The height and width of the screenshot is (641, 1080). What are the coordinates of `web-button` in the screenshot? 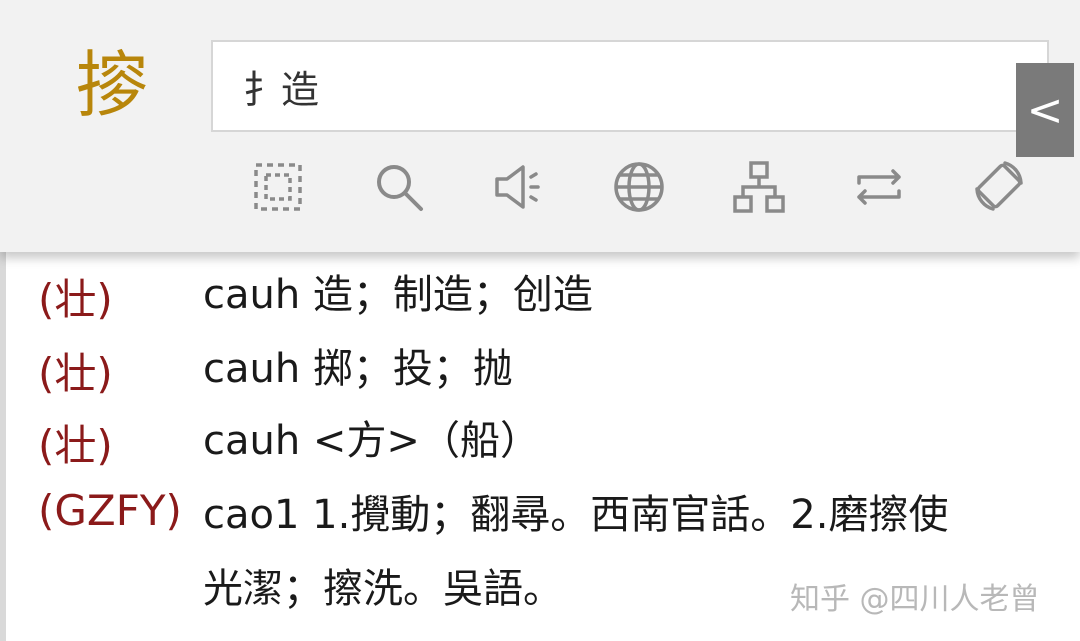 It's located at (639, 187).